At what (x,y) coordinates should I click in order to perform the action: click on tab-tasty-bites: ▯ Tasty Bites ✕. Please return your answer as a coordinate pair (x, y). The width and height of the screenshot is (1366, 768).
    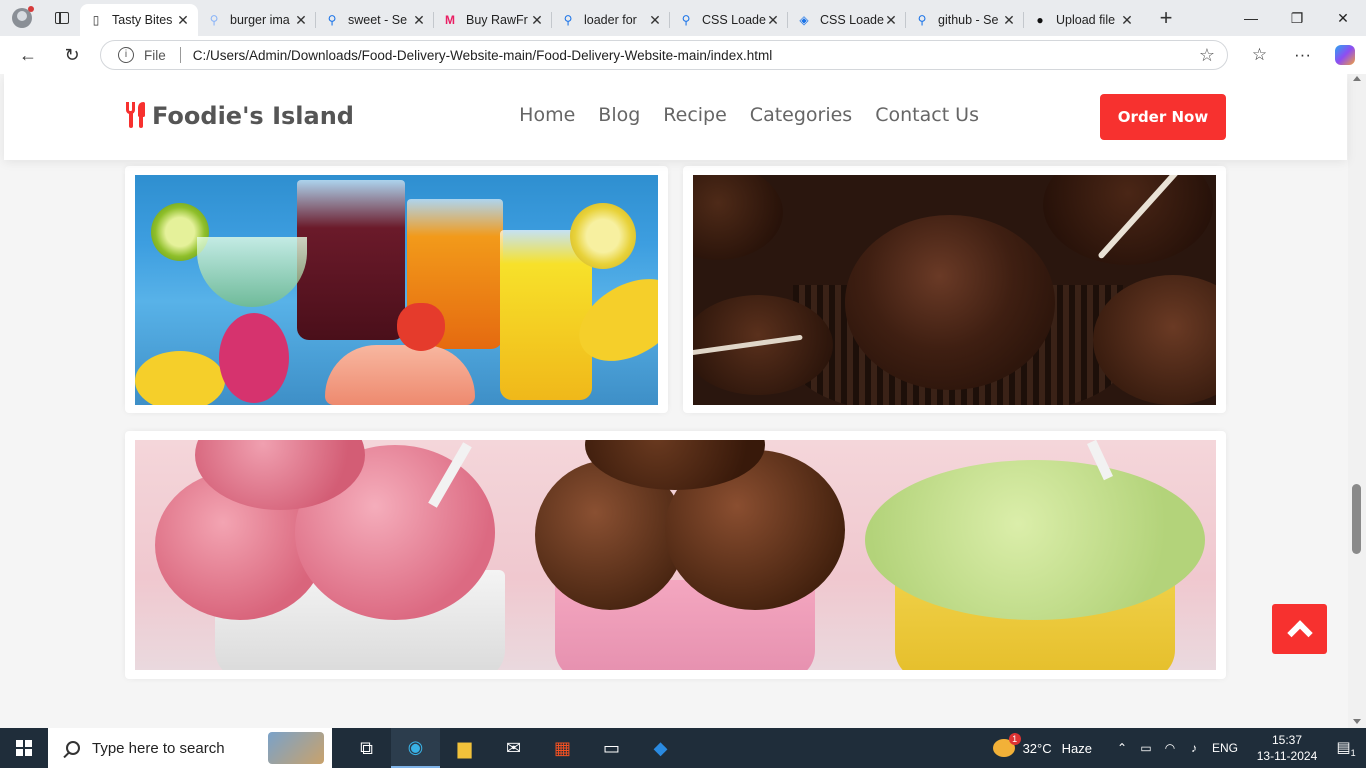
    Looking at the image, I should click on (139, 20).